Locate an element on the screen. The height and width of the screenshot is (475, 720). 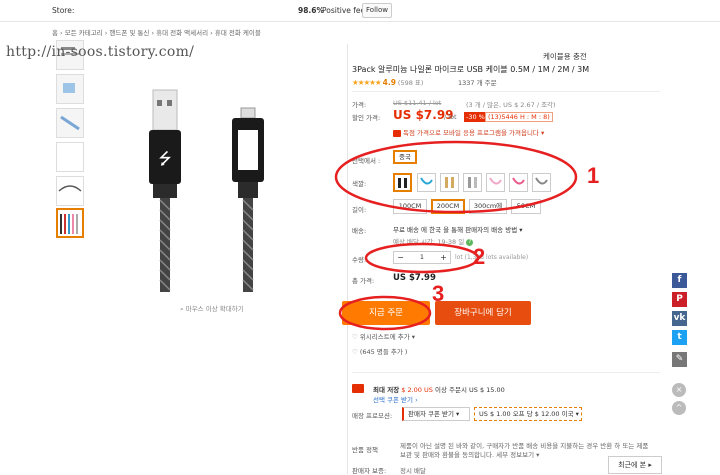
watermark-text: http://in-soos.tistory.com/ is located at coordinates (100, 52).